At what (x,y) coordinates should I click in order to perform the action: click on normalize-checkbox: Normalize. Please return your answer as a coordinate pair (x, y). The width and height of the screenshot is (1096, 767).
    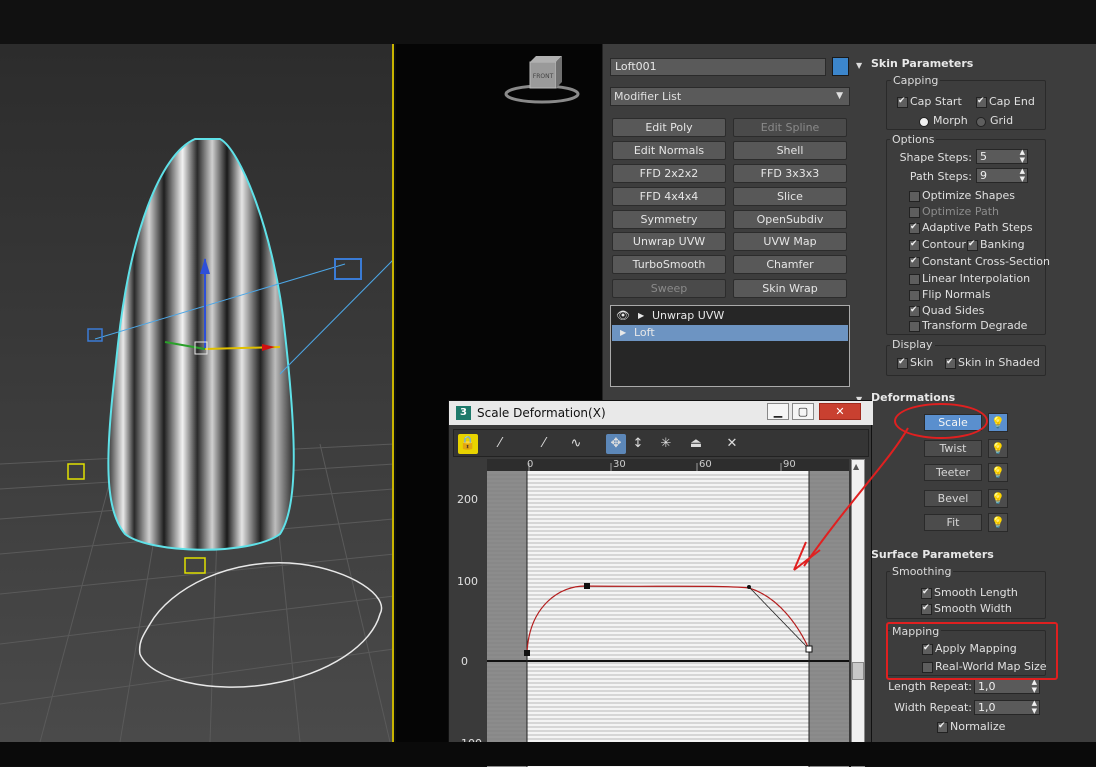
    Looking at the image, I should click on (971, 726).